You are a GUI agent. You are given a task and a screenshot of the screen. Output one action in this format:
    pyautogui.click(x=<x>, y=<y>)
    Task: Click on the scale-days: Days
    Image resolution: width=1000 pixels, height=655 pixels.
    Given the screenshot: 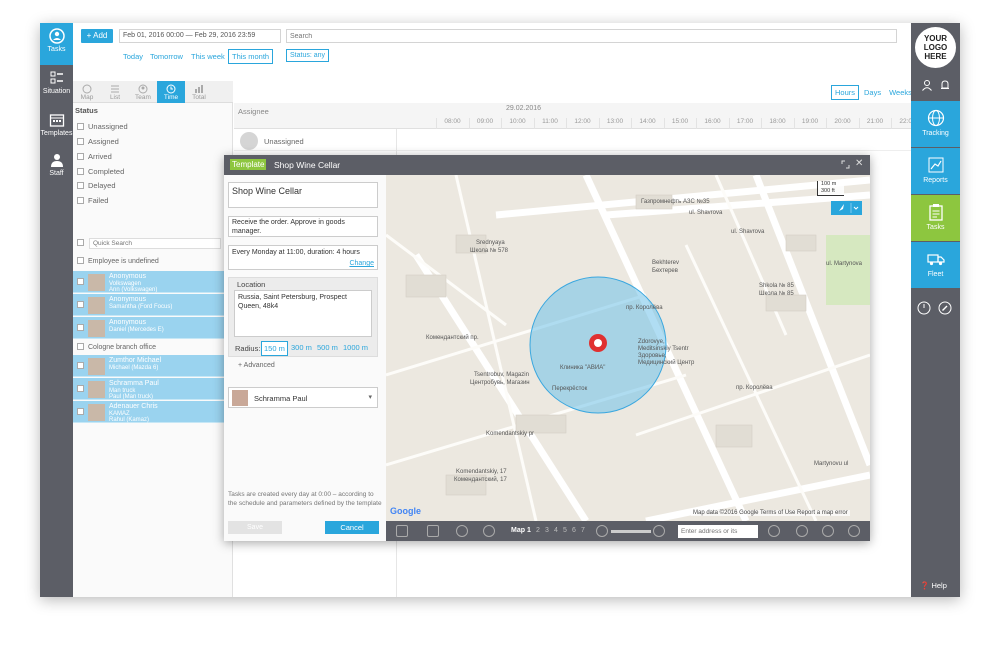 What is the action you would take?
    pyautogui.click(x=872, y=92)
    